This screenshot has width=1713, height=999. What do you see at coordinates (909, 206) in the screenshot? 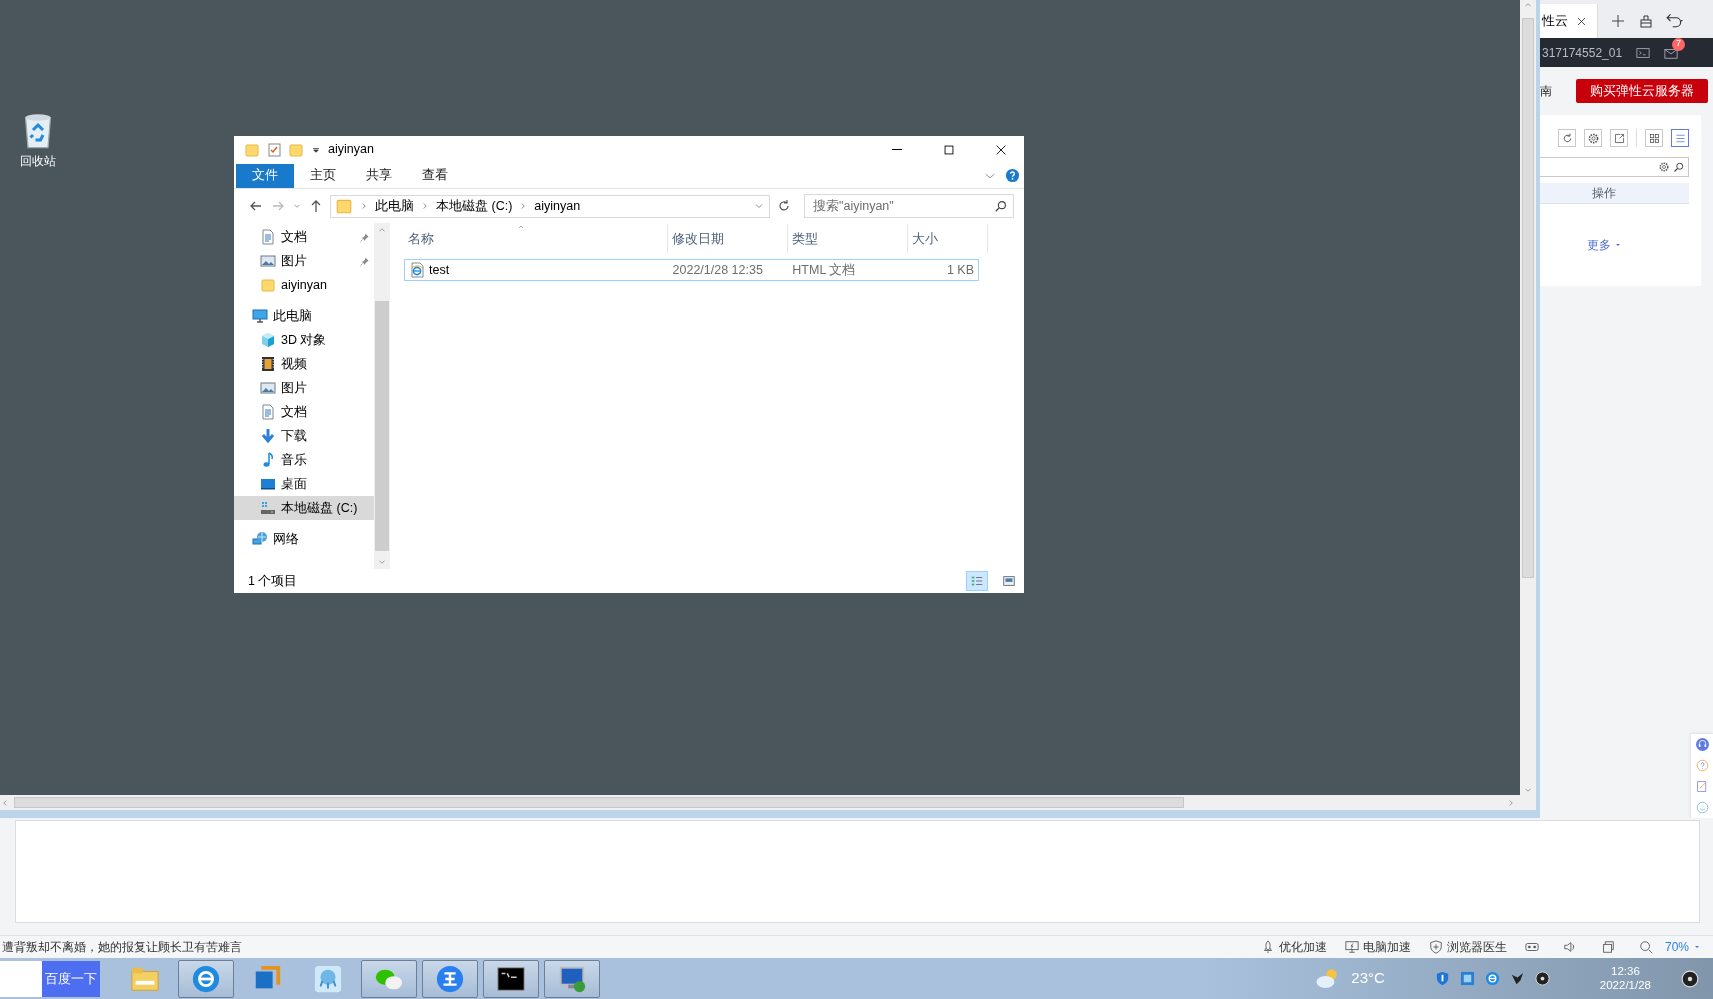
I see `search-field: 搜索"aiyinyan"` at bounding box center [909, 206].